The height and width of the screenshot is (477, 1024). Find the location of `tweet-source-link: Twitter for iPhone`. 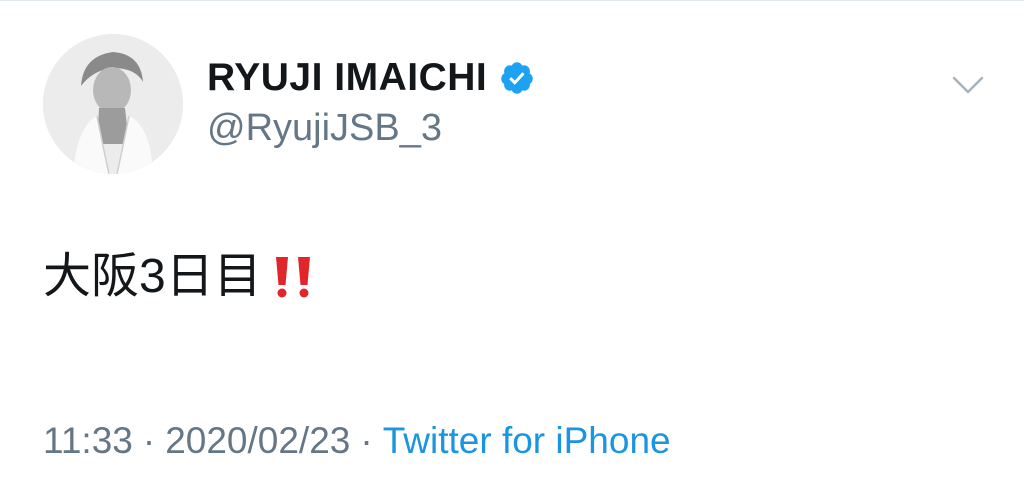

tweet-source-link: Twitter for iPhone is located at coordinates (527, 440).